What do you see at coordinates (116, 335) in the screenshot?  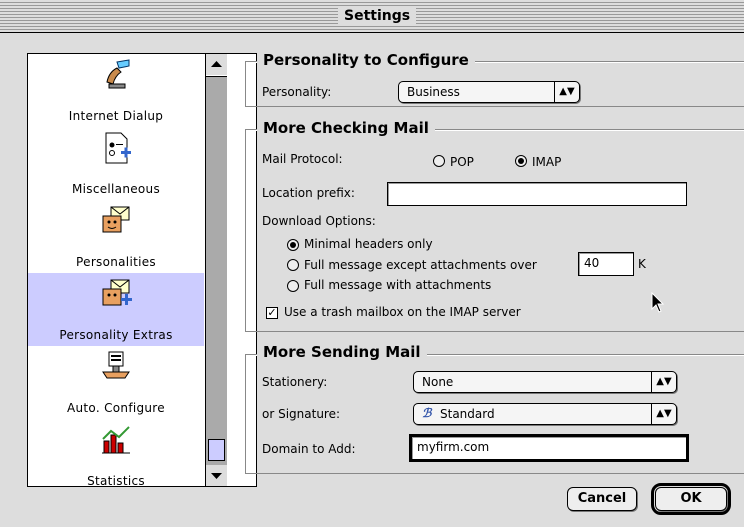 I see `sidebar-item-label: Personality Extras` at bounding box center [116, 335].